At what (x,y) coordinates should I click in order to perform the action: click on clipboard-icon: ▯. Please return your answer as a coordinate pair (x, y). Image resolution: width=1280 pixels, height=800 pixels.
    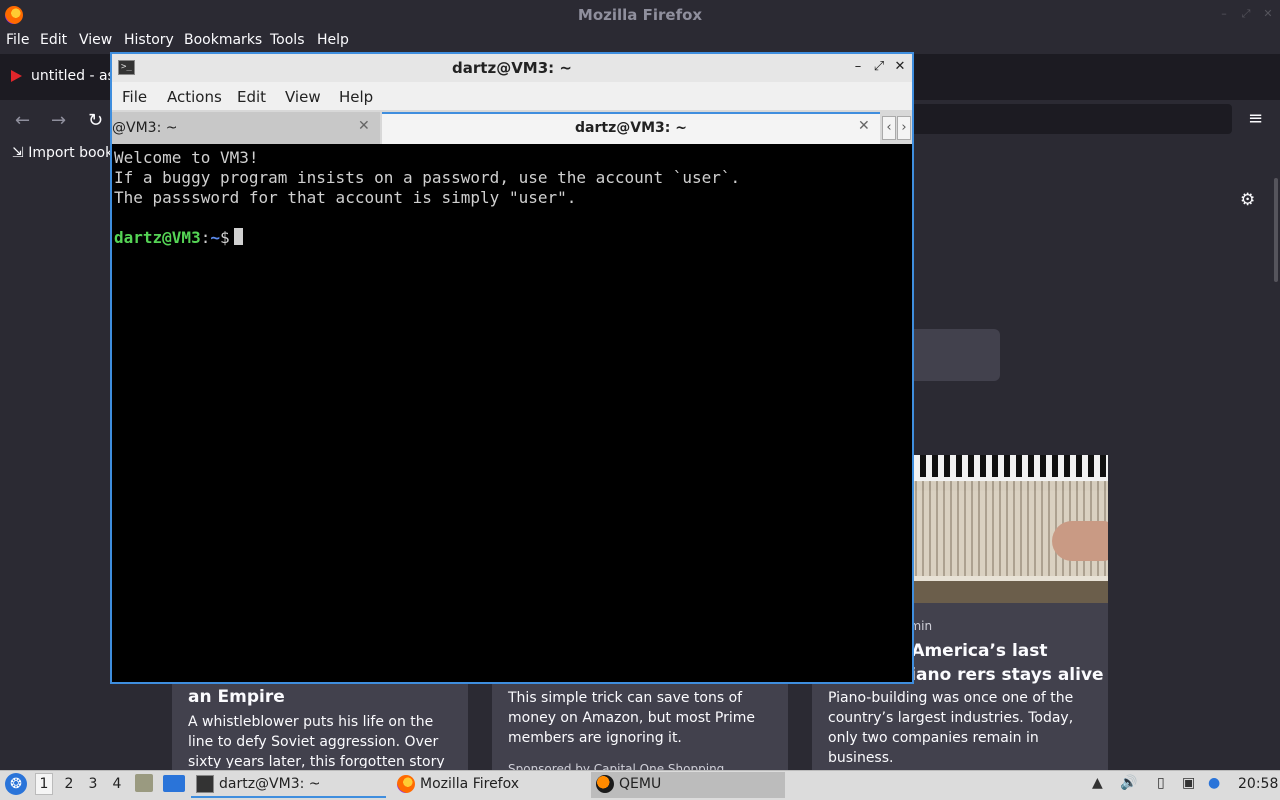
    Looking at the image, I should click on (1161, 783).